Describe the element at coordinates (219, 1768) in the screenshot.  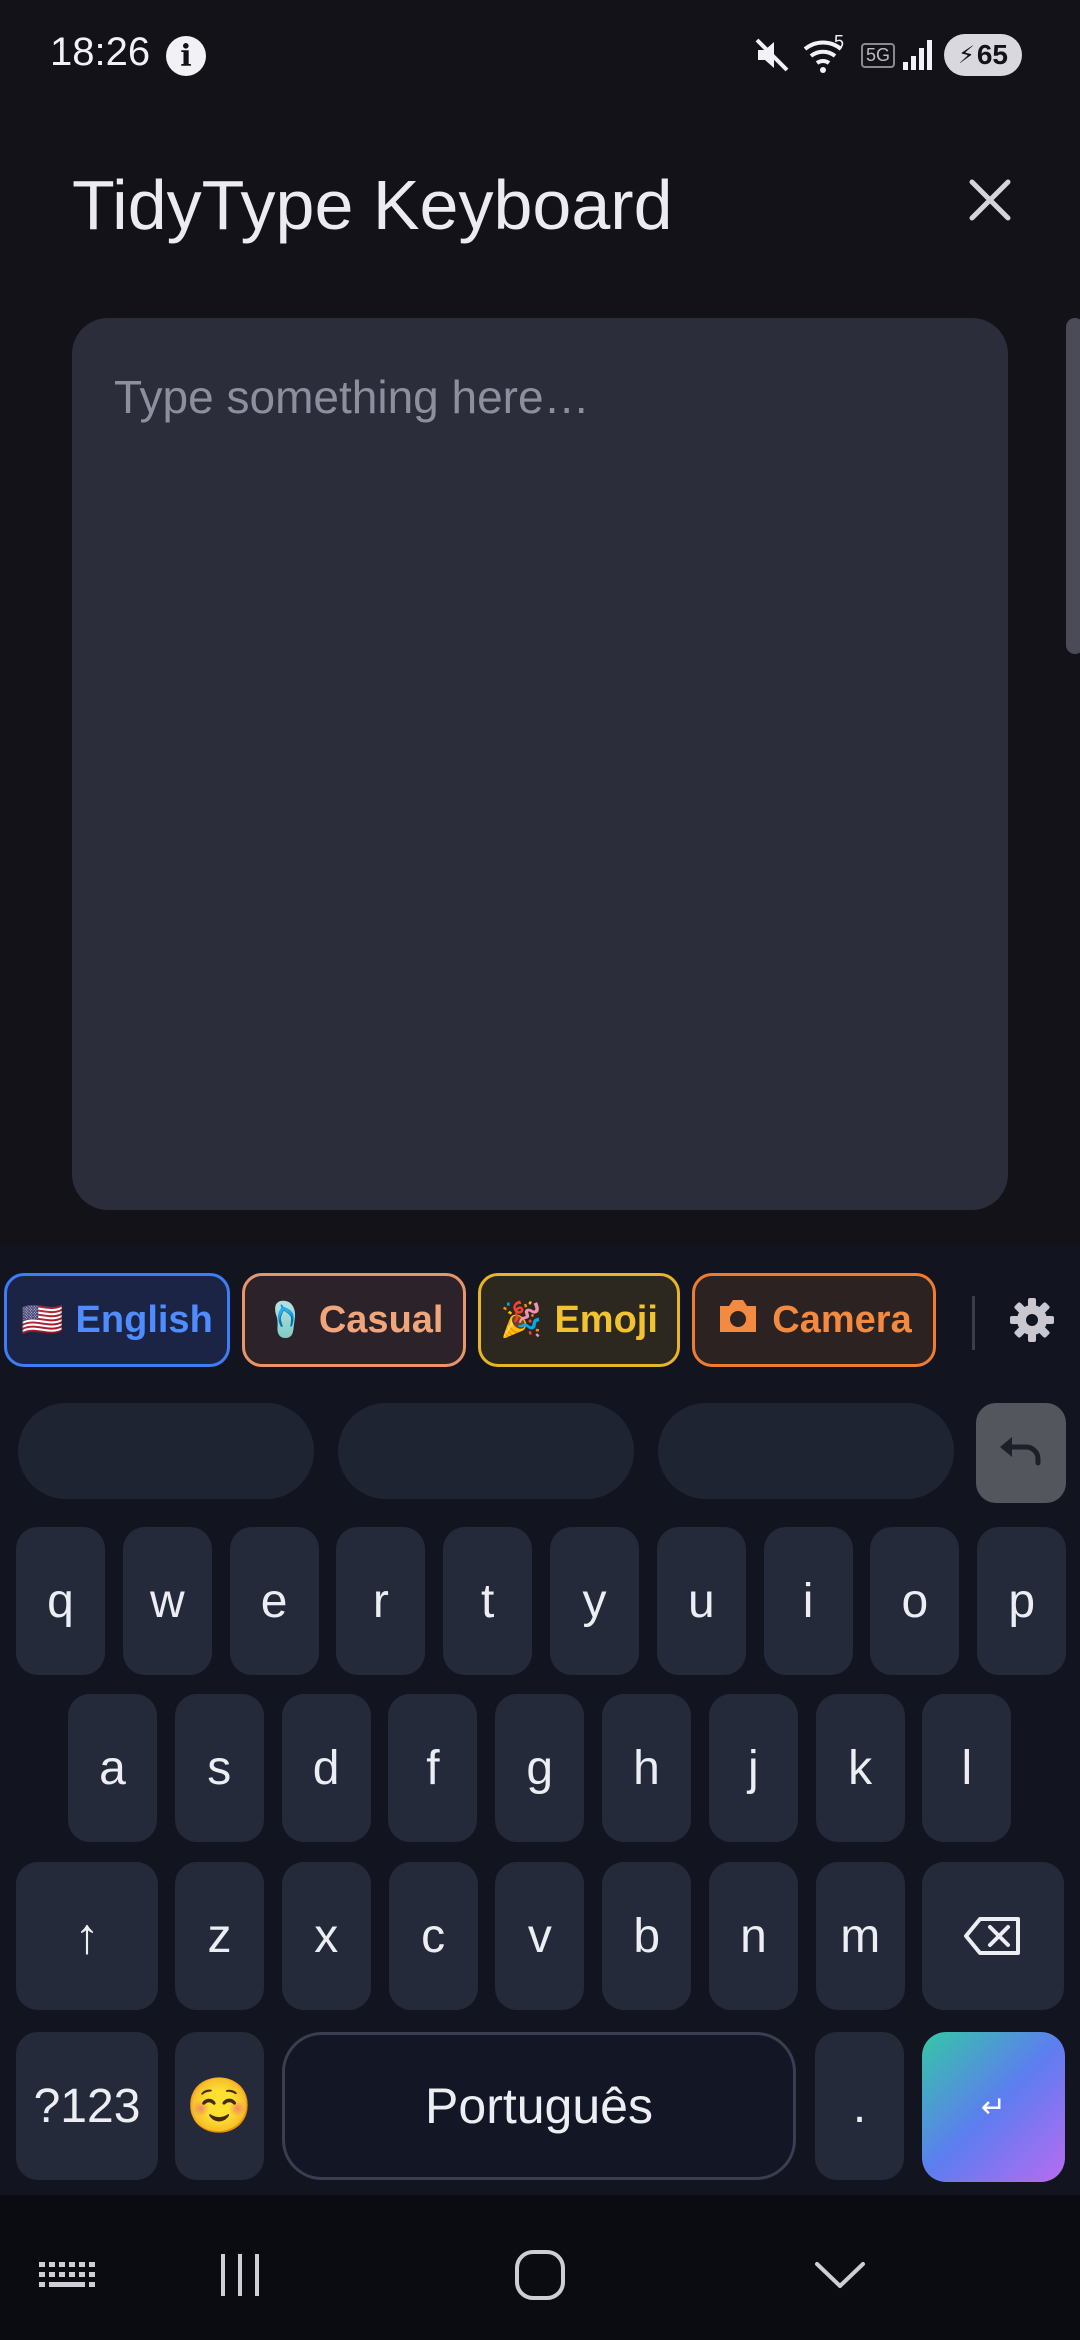
I see `key-s: s` at that location.